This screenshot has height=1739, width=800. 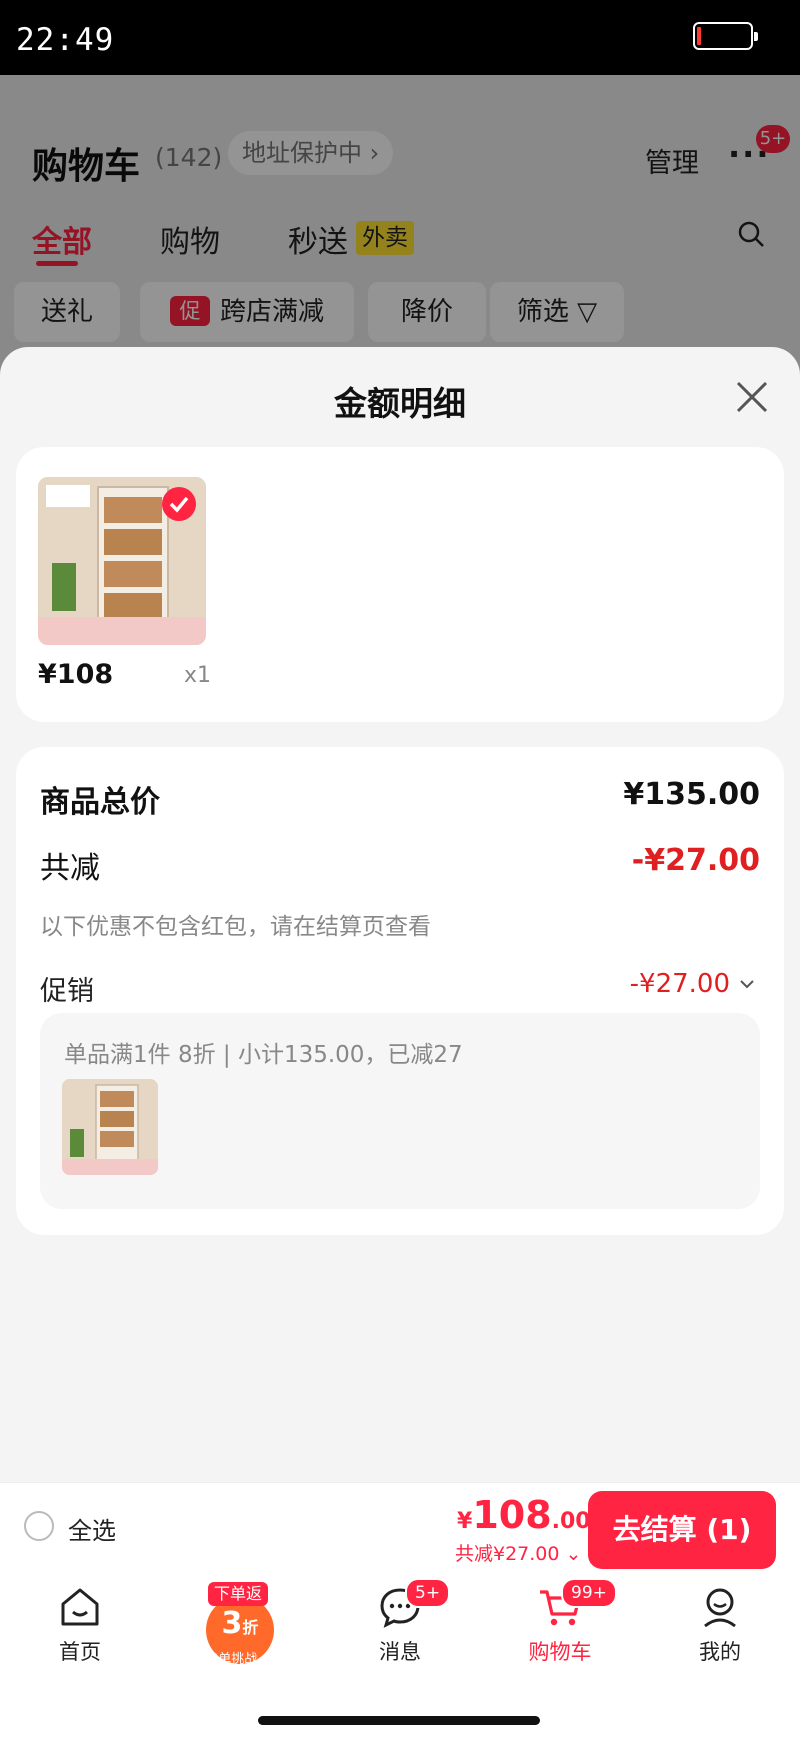 I want to click on tab-messages-label: 消息, so click(x=400, y=1652).